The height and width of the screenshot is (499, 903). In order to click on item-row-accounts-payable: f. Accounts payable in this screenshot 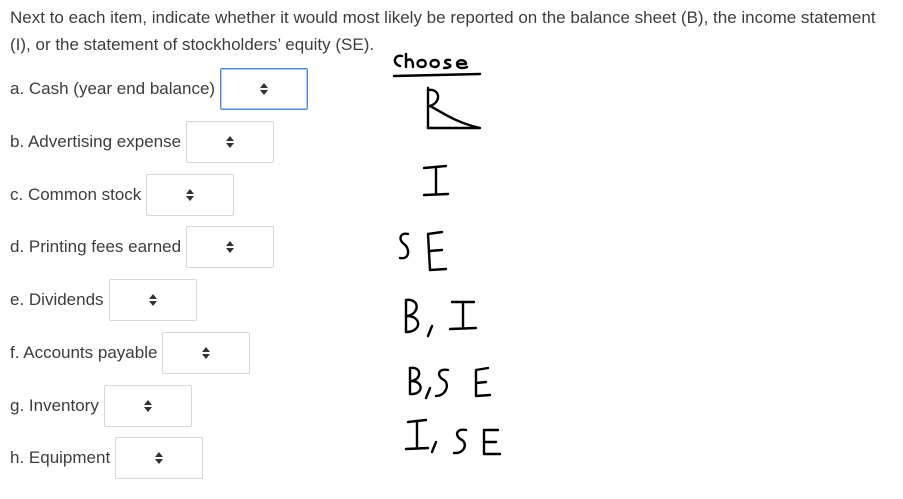, I will do `click(130, 353)`.